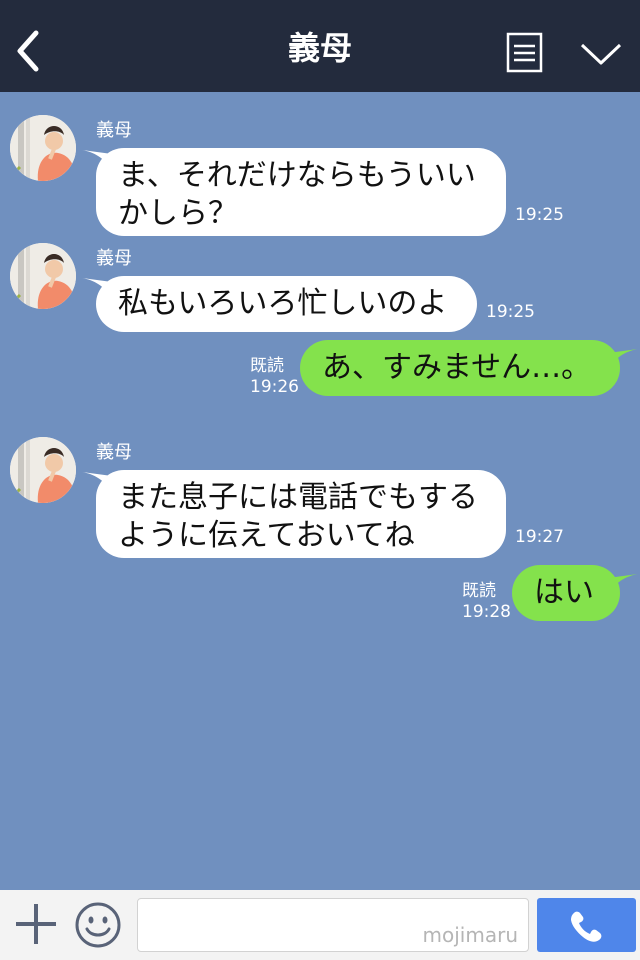 The width and height of the screenshot is (640, 960). I want to click on notes-button, so click(525, 53).